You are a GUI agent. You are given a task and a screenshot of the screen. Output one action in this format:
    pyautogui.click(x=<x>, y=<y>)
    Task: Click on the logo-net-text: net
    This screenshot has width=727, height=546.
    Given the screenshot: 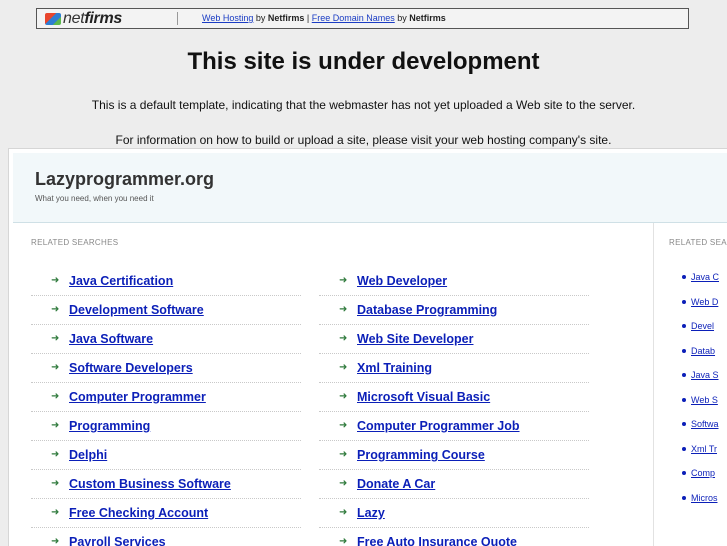 What is the action you would take?
    pyautogui.click(x=74, y=18)
    